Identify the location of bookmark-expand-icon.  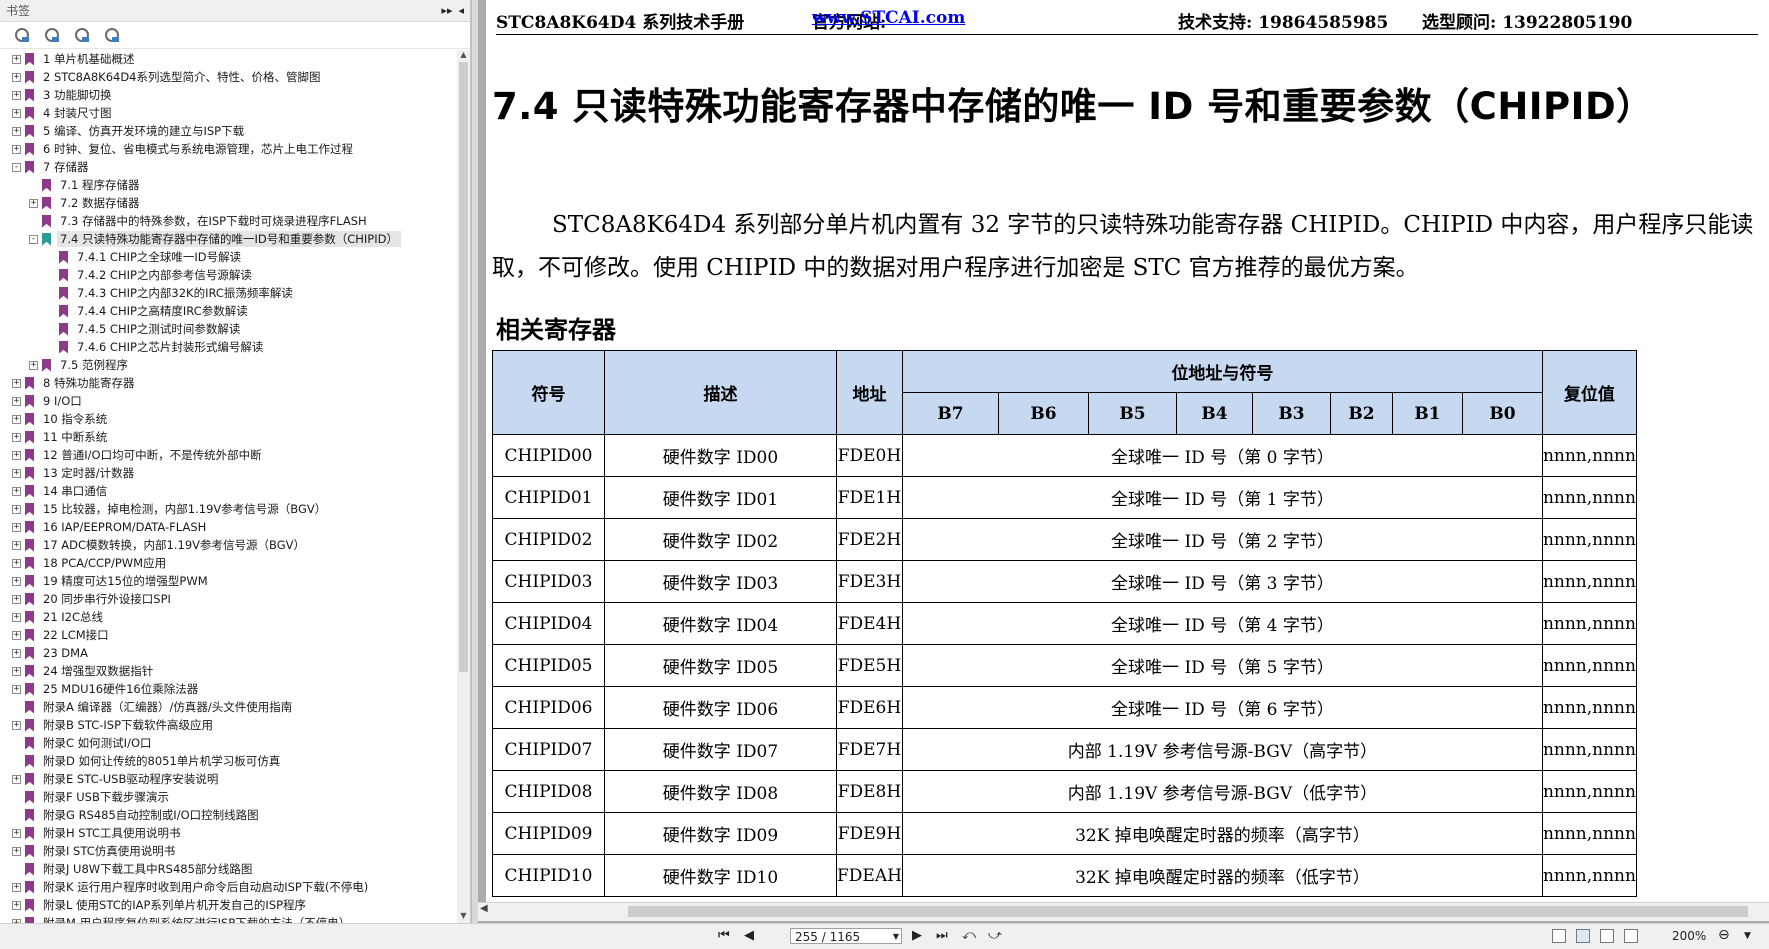
(52, 35).